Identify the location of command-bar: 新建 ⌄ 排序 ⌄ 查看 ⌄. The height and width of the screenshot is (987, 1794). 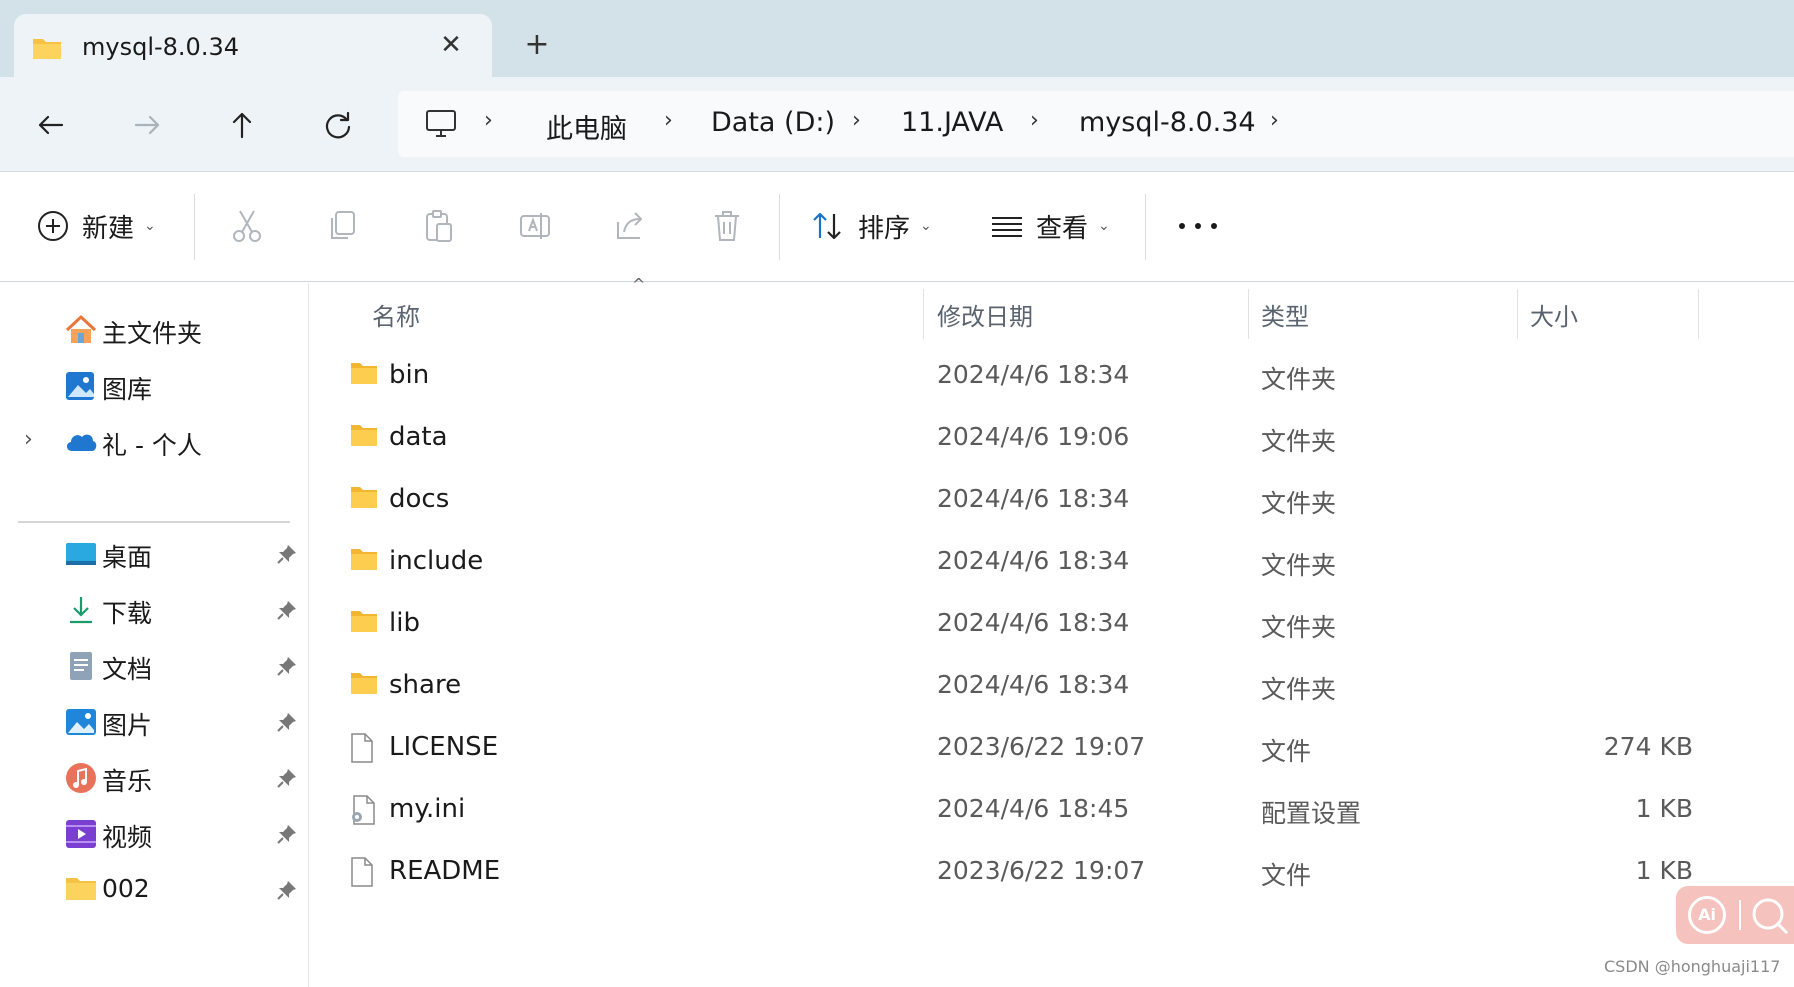
(897, 227).